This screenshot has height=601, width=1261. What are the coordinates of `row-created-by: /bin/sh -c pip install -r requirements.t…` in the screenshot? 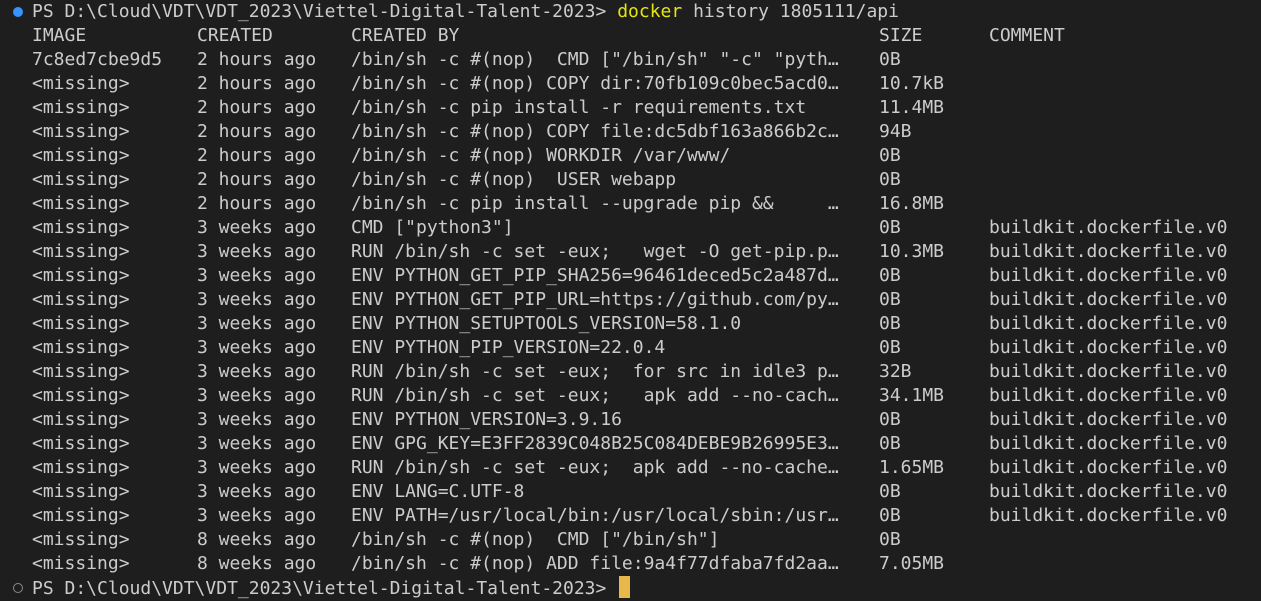 It's located at (579, 107).